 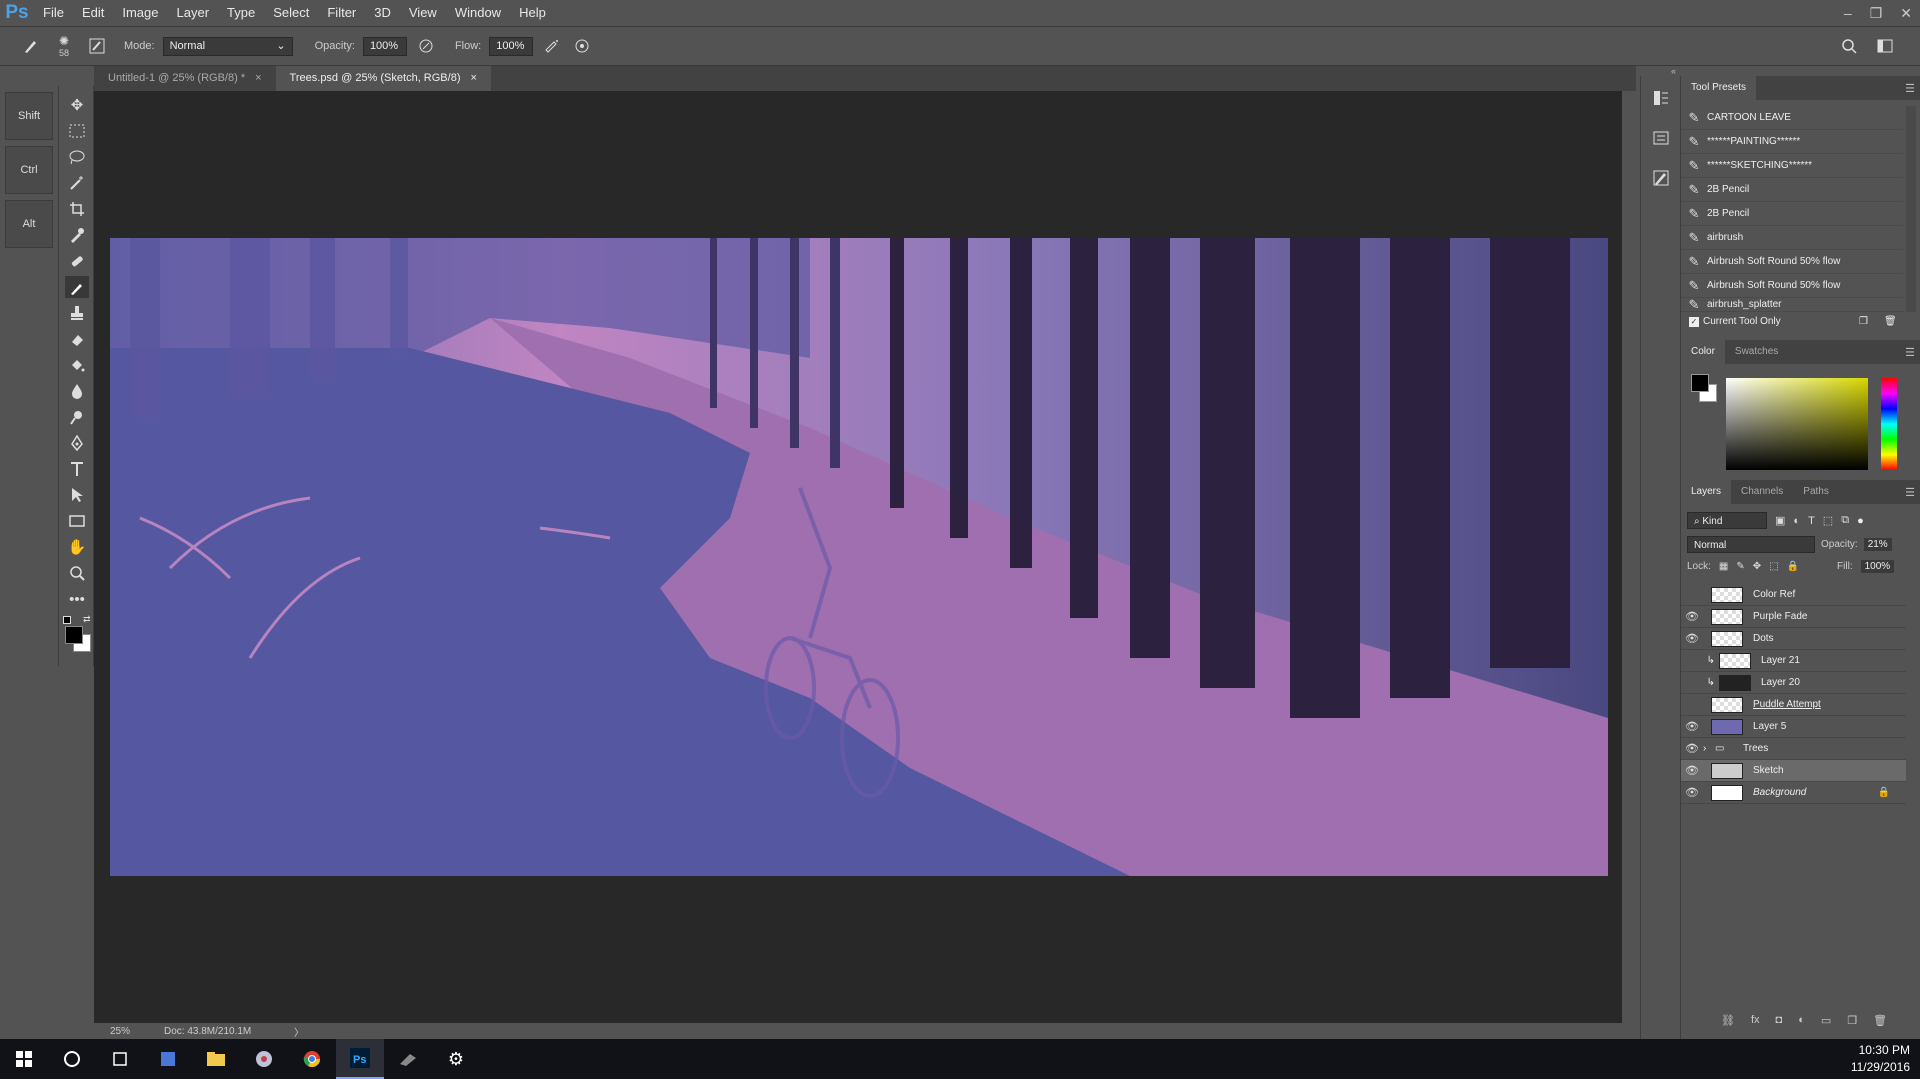 I want to click on layer-opacity-value: 21%, so click(x=1877, y=544).